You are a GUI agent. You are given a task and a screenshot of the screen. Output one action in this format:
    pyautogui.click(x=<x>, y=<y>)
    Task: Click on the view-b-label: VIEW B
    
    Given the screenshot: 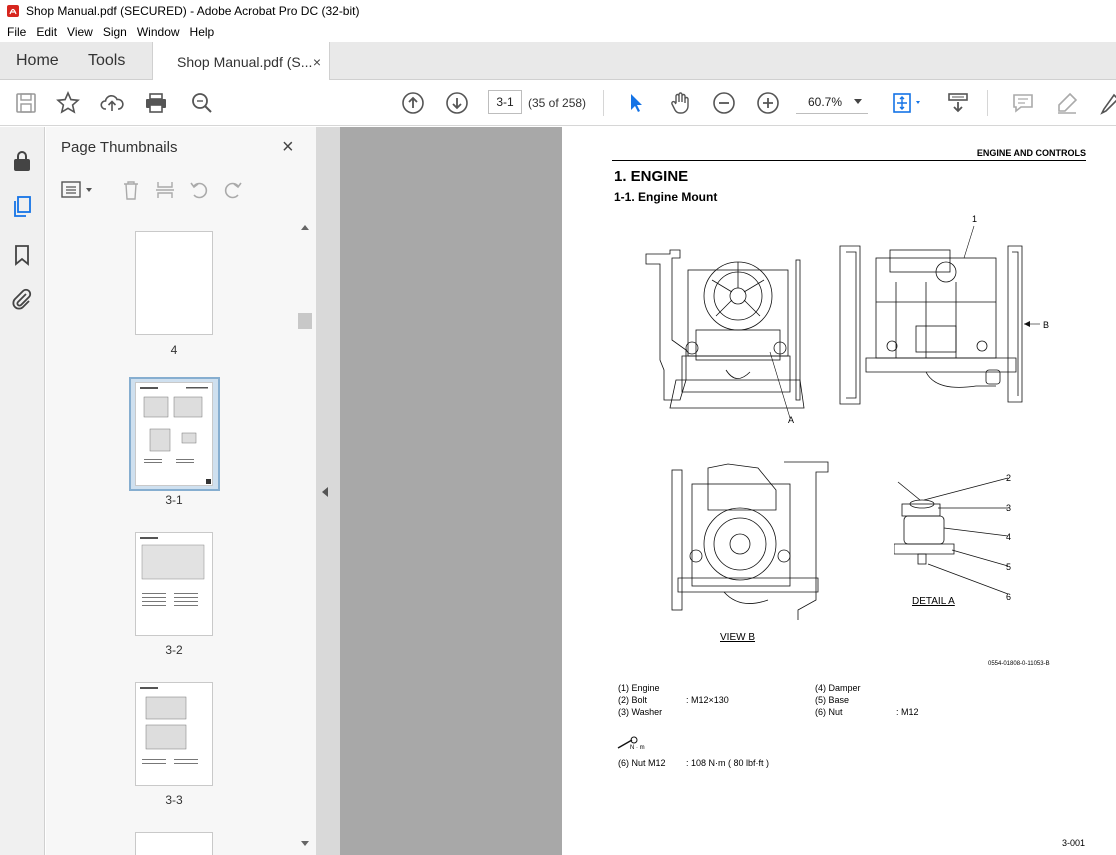 What is the action you would take?
    pyautogui.click(x=738, y=637)
    